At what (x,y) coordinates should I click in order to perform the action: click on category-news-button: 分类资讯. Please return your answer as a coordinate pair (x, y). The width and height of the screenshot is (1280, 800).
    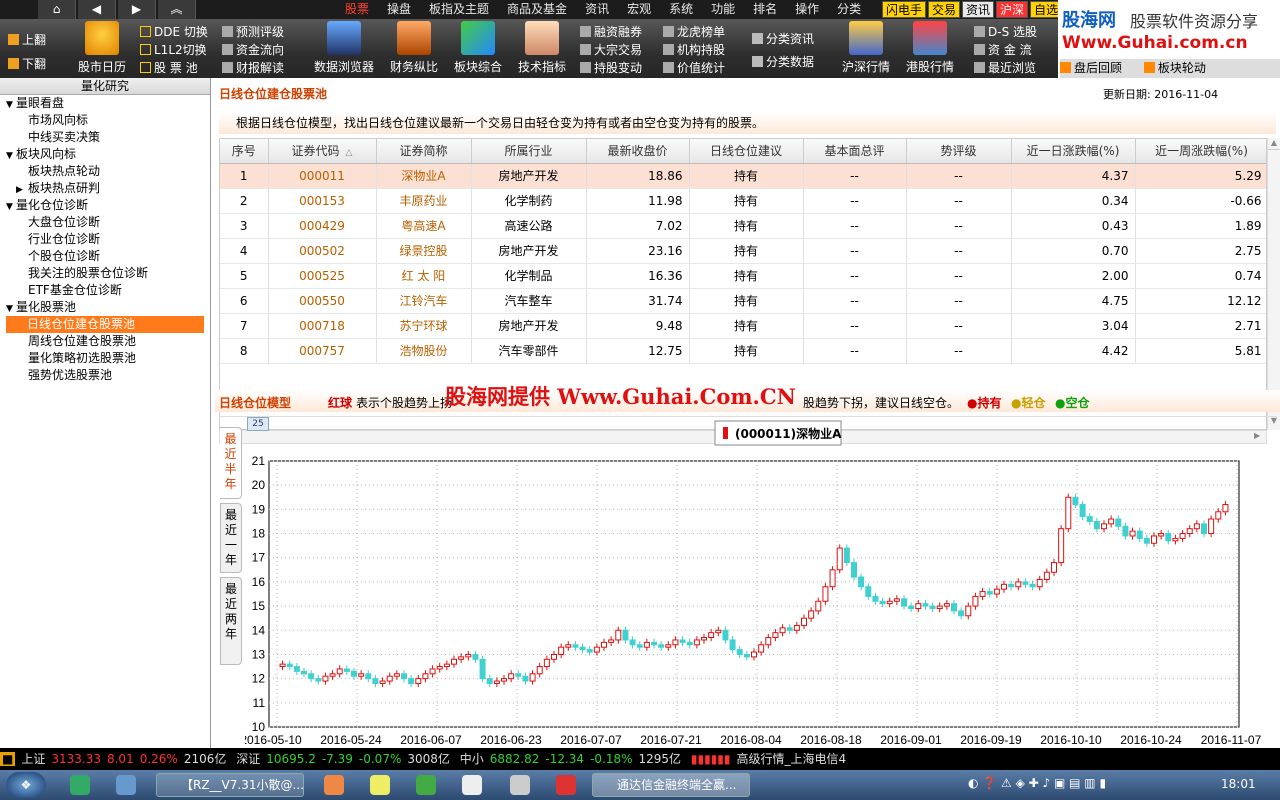
    Looking at the image, I should click on (783, 38).